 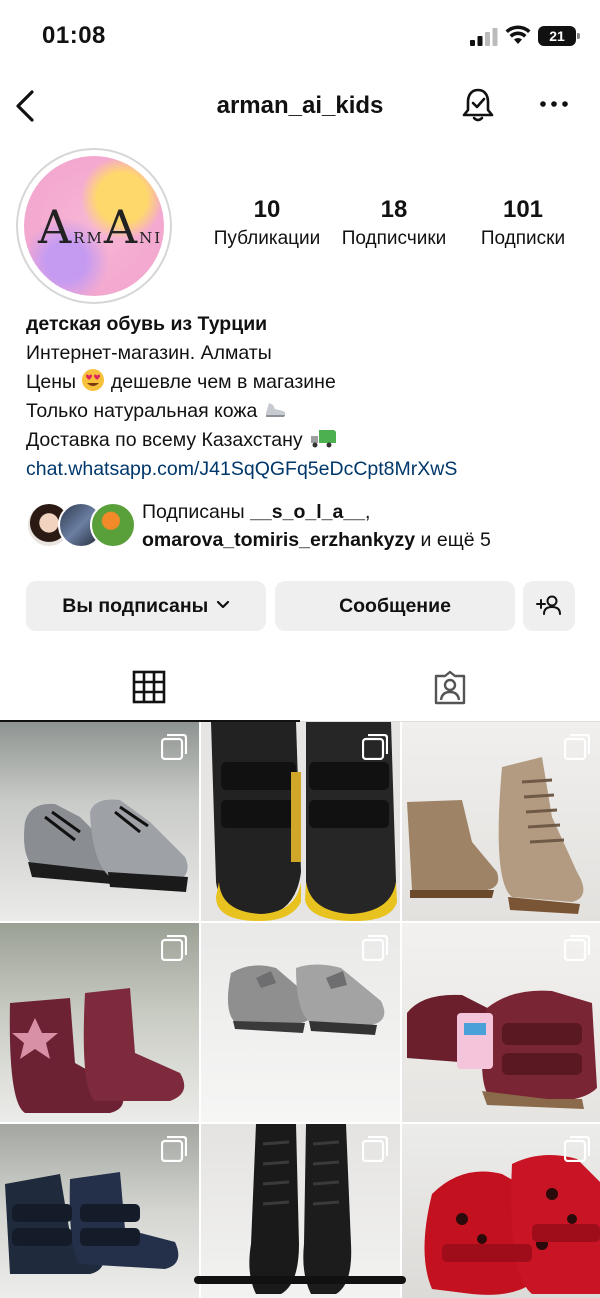 What do you see at coordinates (74, 35) in the screenshot?
I see `status-time: 01:08` at bounding box center [74, 35].